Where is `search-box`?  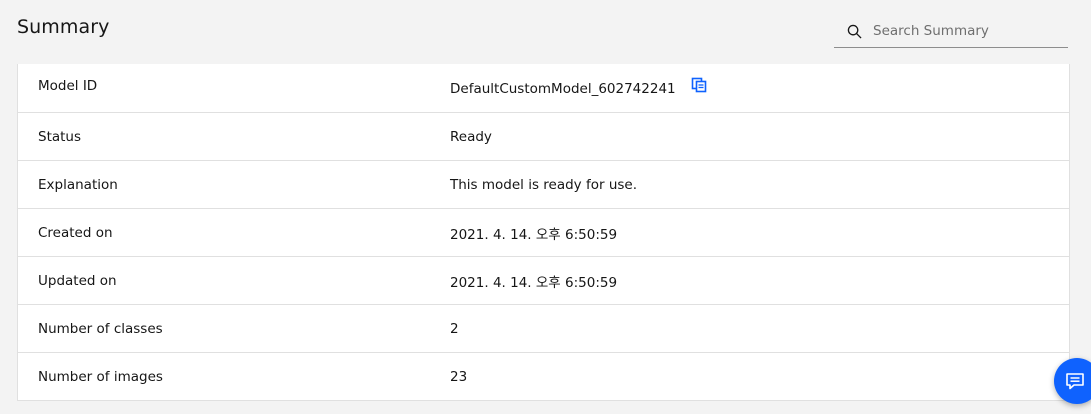
search-box is located at coordinates (951, 31).